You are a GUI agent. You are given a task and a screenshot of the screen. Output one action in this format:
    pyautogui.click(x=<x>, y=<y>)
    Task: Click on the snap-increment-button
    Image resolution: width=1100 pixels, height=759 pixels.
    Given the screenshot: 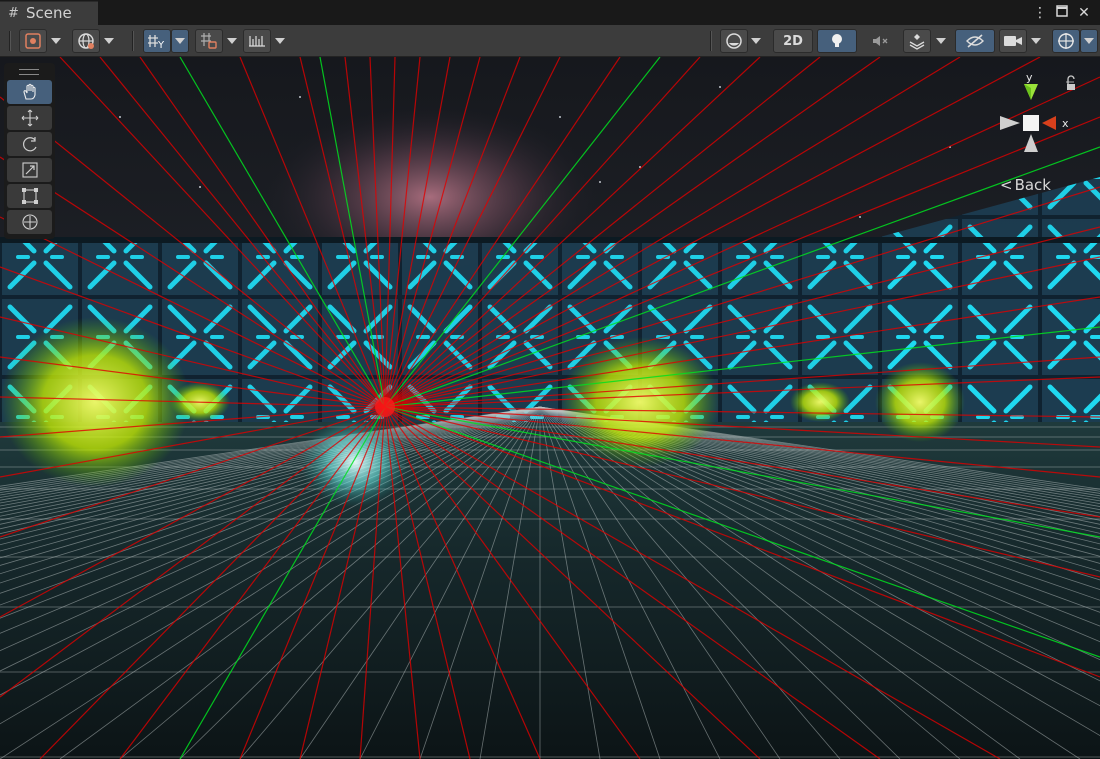 What is the action you would take?
    pyautogui.click(x=209, y=41)
    